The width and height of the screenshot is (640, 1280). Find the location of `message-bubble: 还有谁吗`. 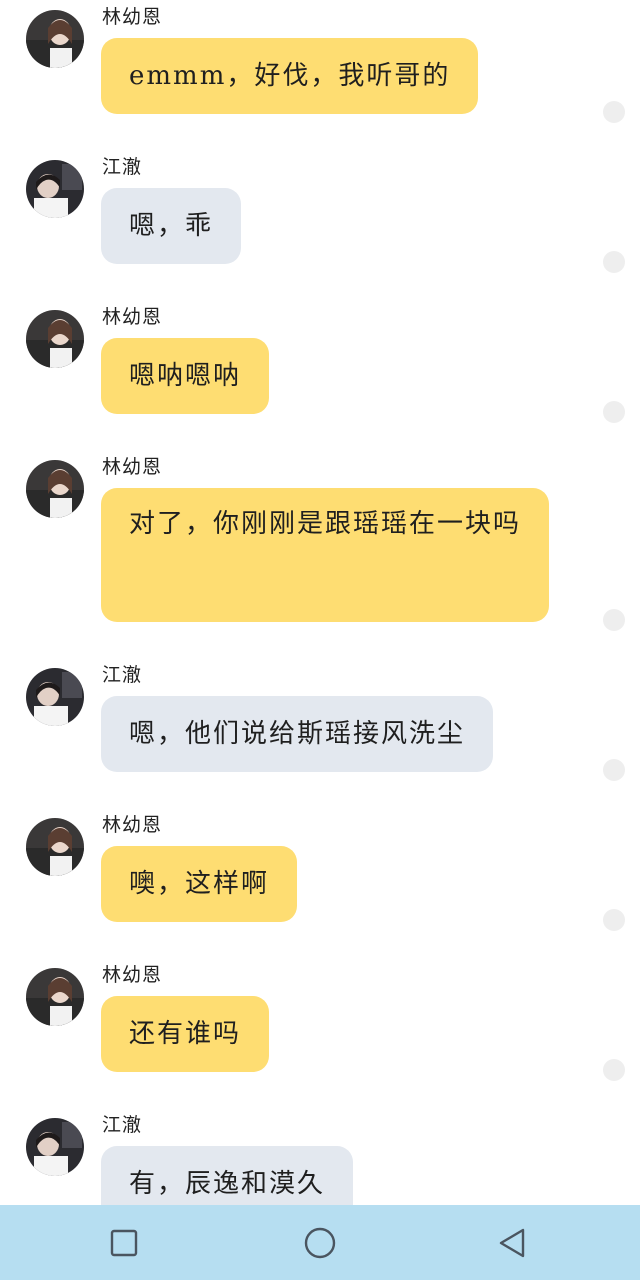

message-bubble: 还有谁吗 is located at coordinates (185, 1034).